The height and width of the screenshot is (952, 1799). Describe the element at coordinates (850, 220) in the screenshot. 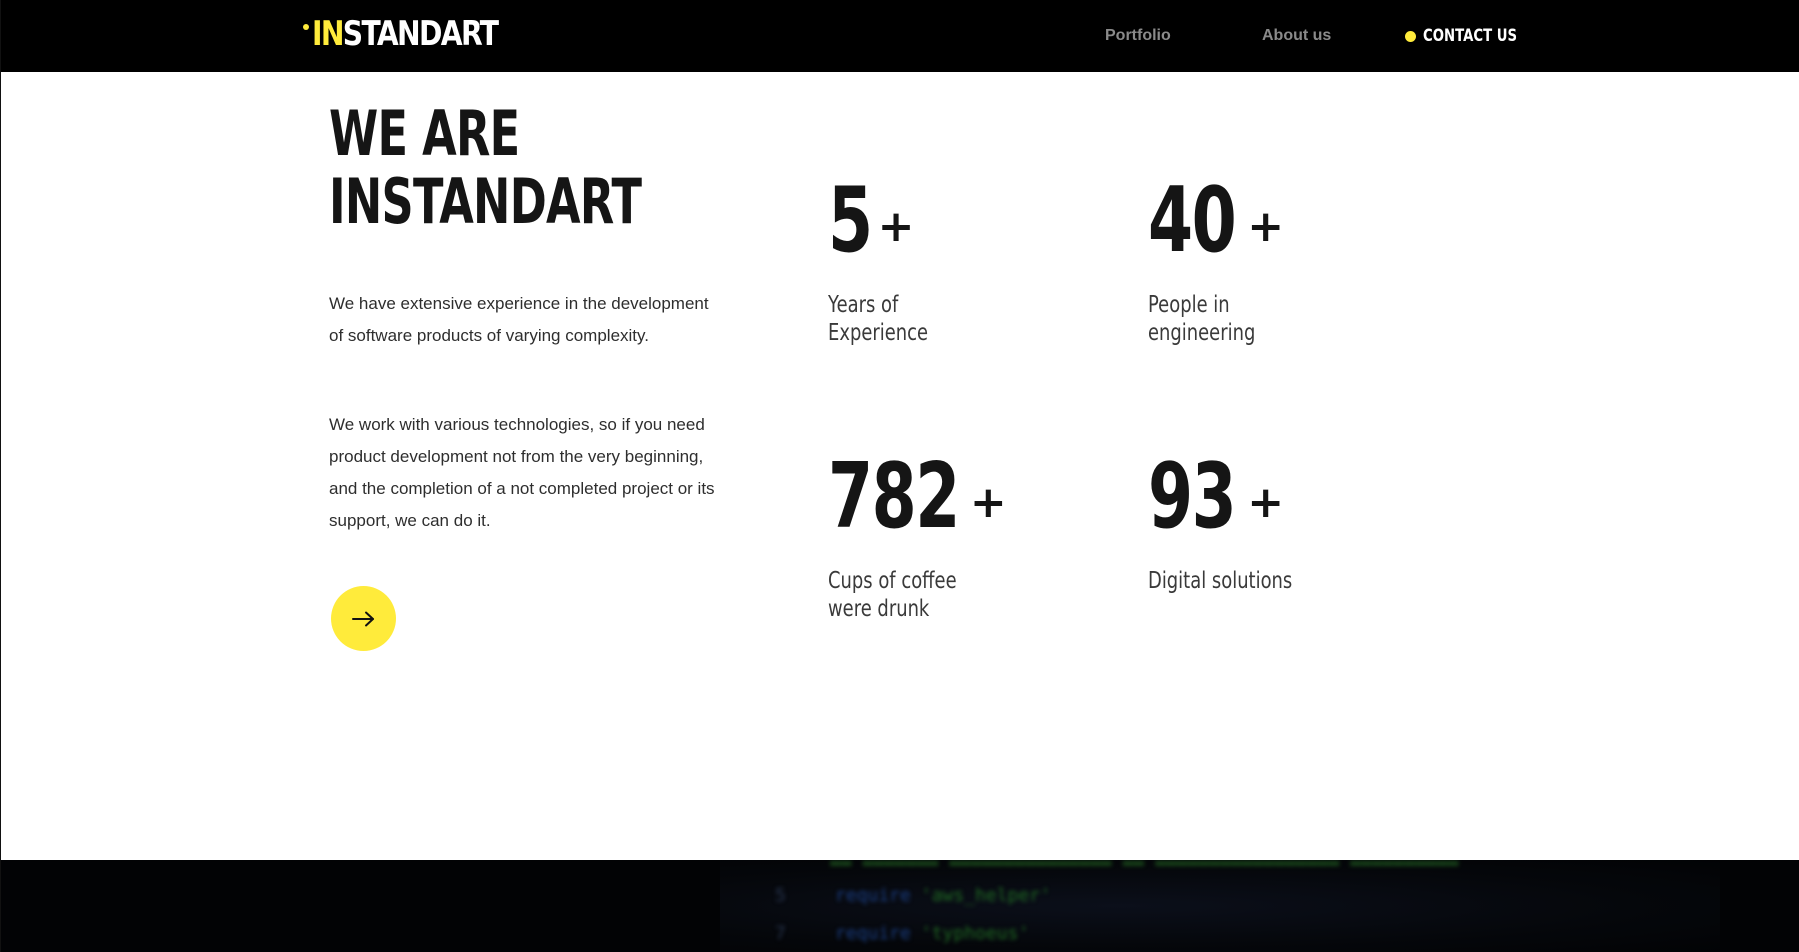

I see `stat-value: 5` at that location.